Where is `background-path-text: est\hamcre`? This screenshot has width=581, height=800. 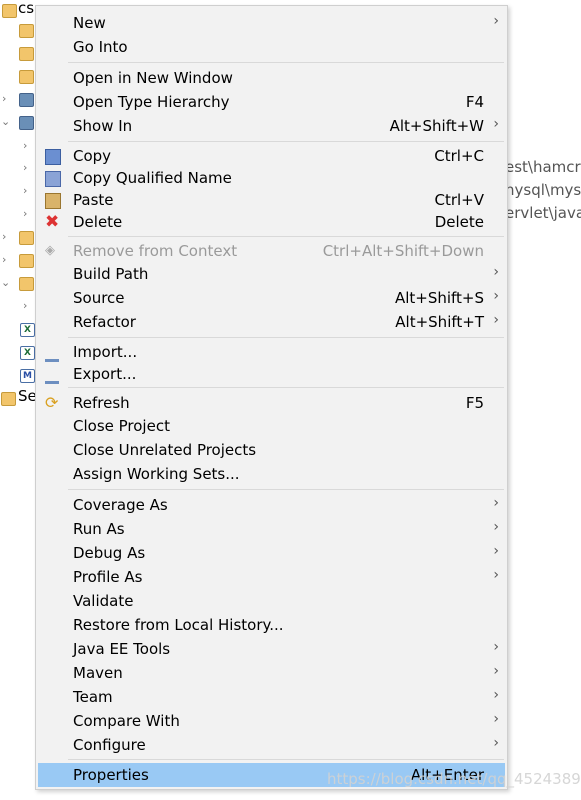
background-path-text: est\hamcre is located at coordinates (543, 167).